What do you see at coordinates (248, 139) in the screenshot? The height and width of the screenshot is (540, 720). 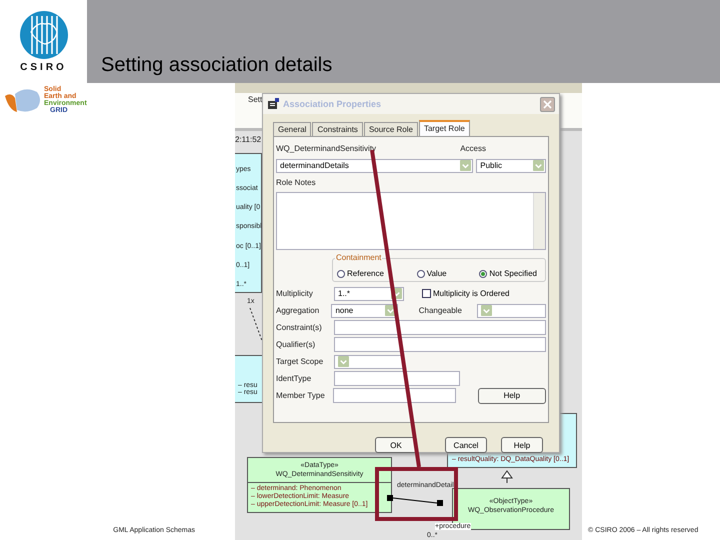 I see `time-text: 2:11:52` at bounding box center [248, 139].